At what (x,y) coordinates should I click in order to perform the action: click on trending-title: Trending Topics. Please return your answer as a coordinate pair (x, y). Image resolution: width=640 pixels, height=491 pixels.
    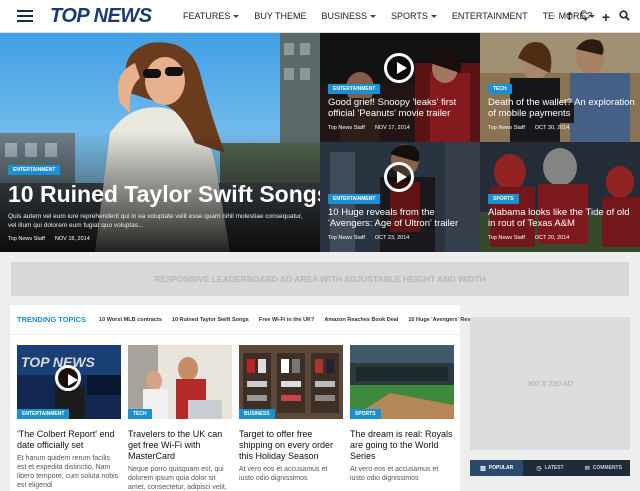
    Looking at the image, I should click on (52, 319).